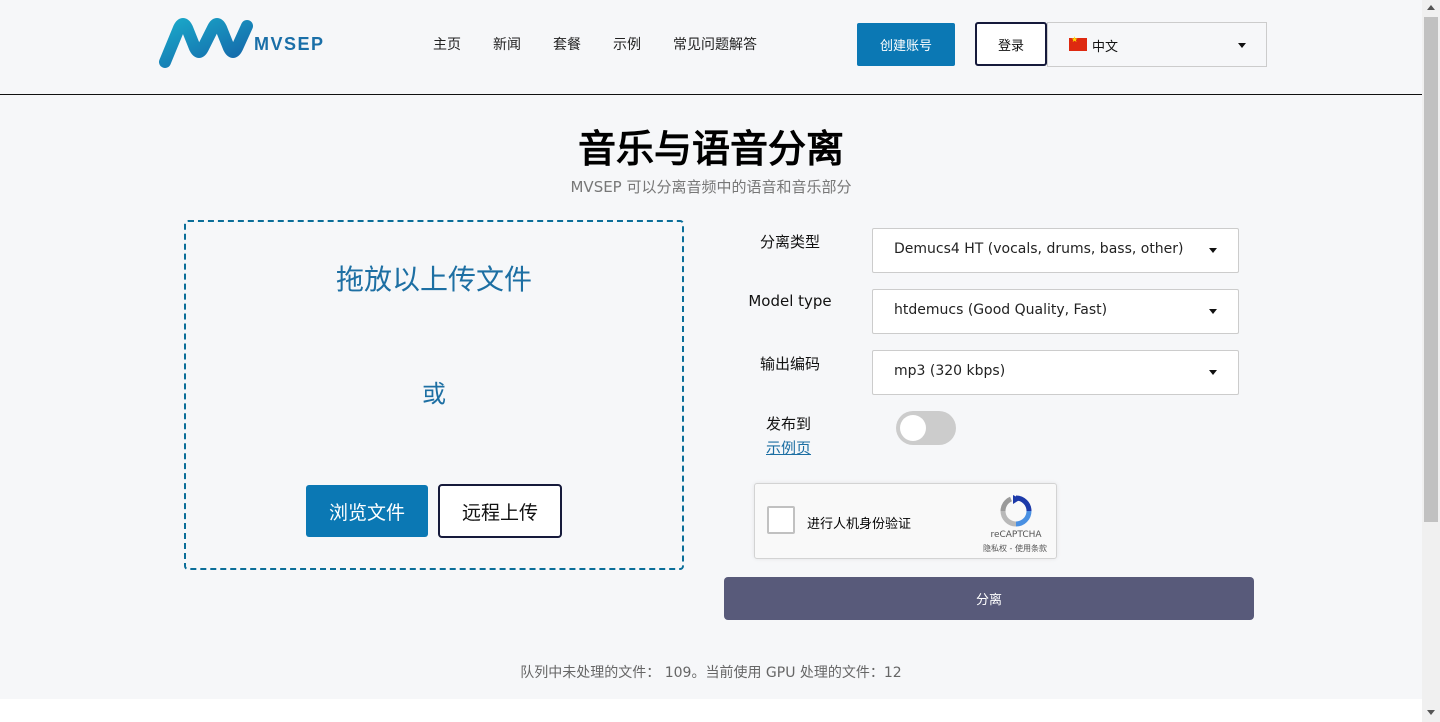  I want to click on separation-type-select: Demucs4 HT (vocals, drums, bass, other), so click(1055, 250).